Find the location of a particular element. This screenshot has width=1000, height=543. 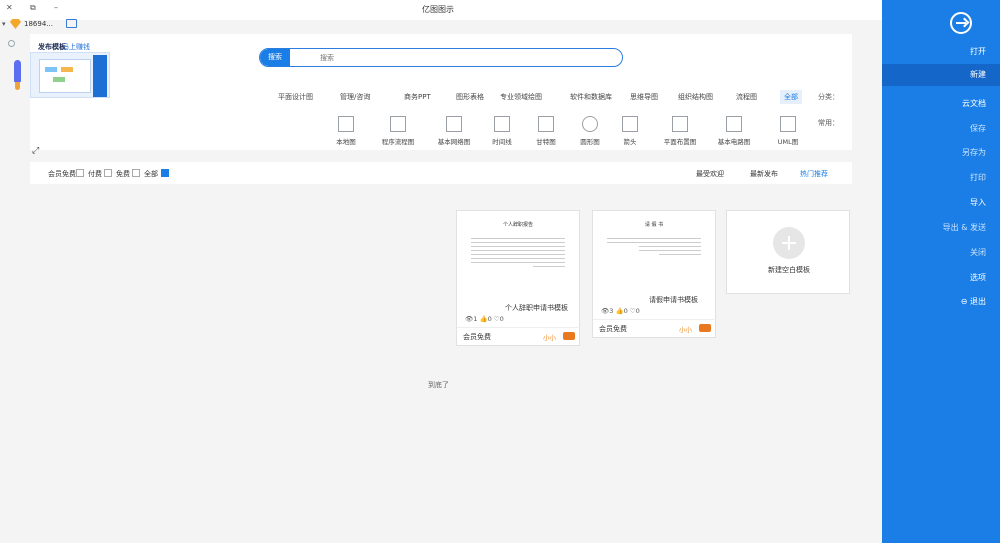

plus-icon is located at coordinates (789, 243).